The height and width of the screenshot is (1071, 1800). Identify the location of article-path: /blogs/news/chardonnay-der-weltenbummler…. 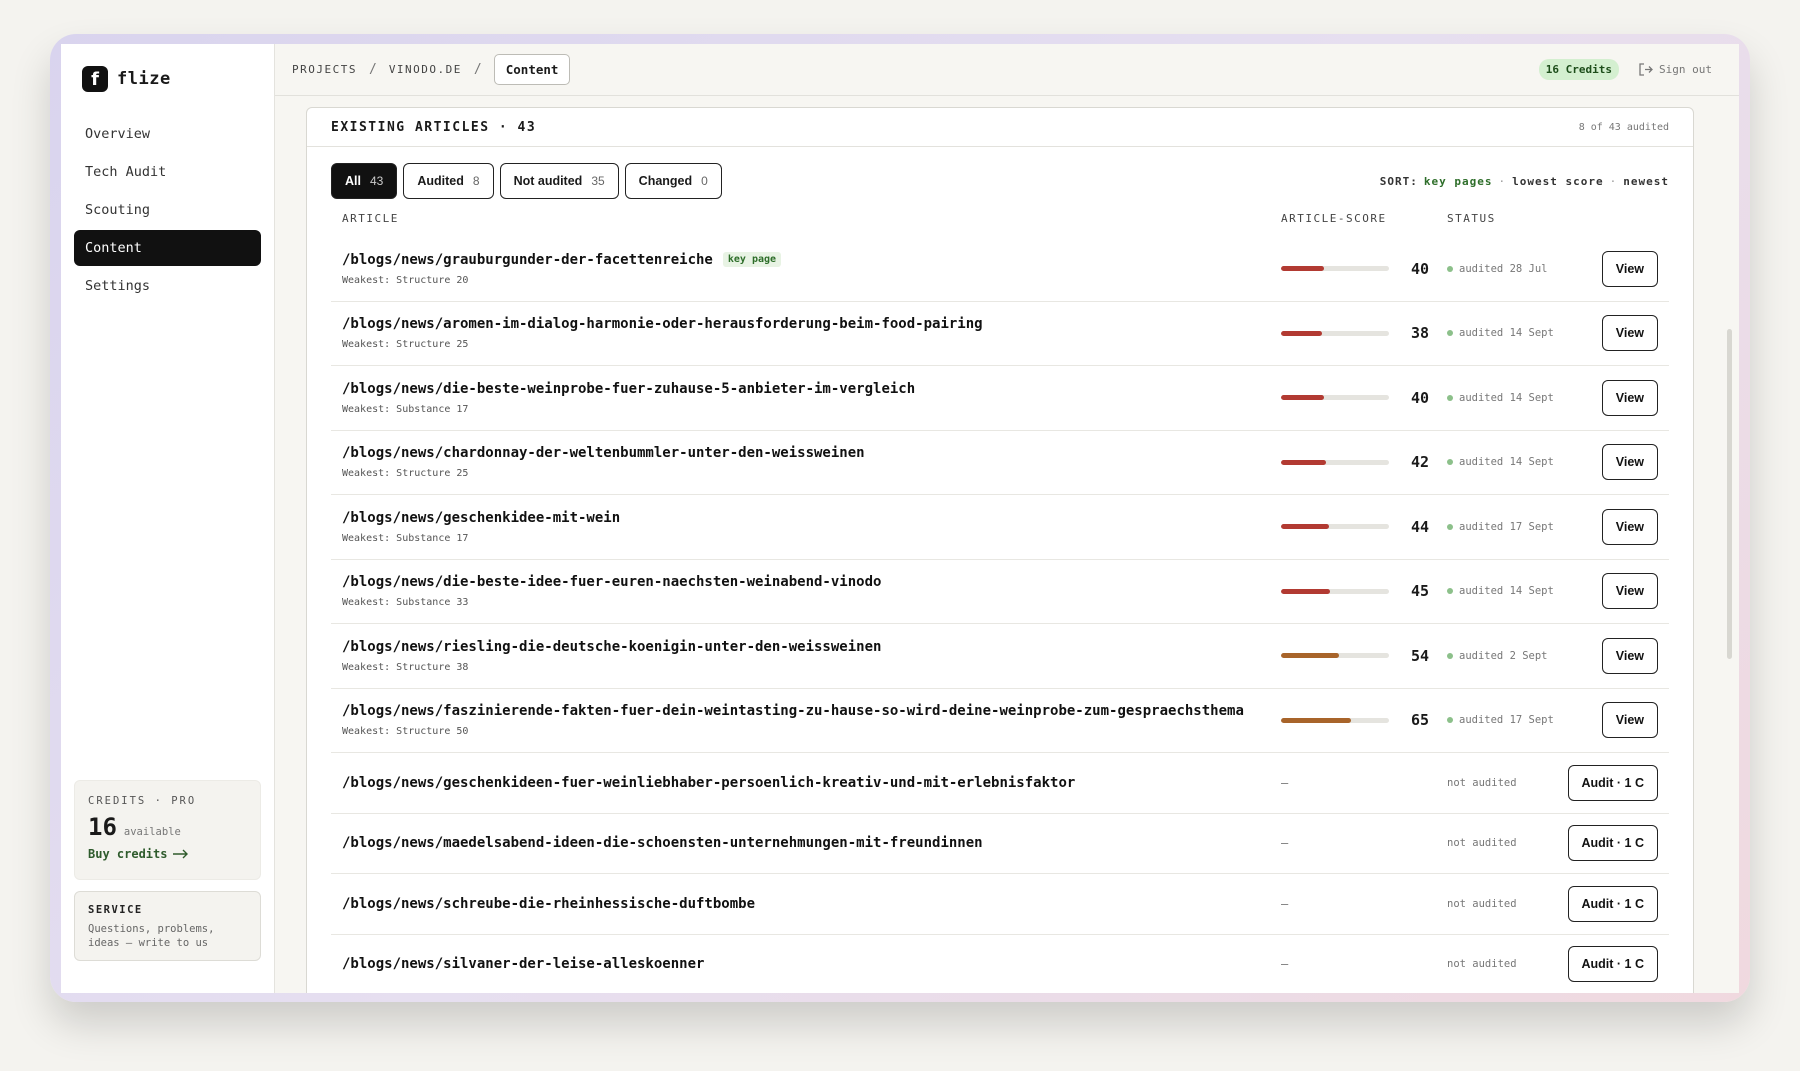
(811, 453).